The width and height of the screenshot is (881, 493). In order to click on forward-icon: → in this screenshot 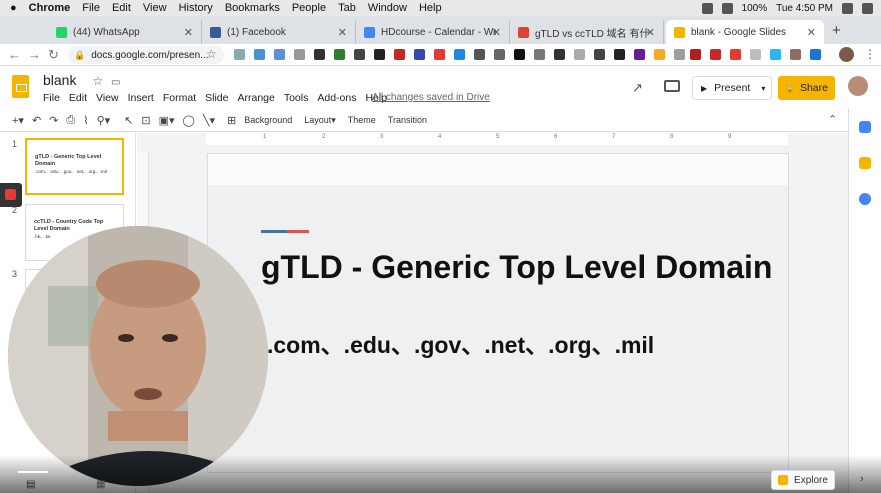, I will do `click(34, 54)`.